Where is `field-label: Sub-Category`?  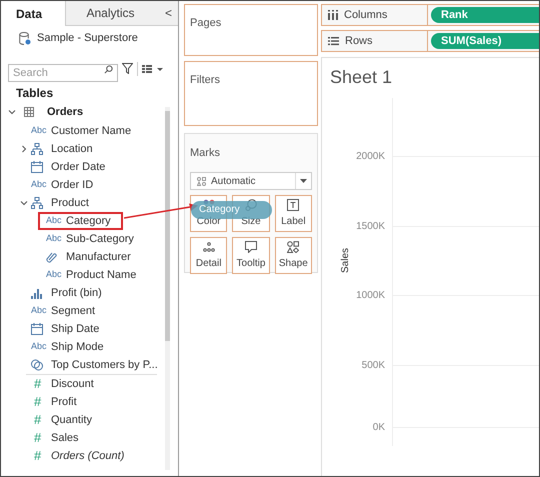
field-label: Sub-Category is located at coordinates (100, 239).